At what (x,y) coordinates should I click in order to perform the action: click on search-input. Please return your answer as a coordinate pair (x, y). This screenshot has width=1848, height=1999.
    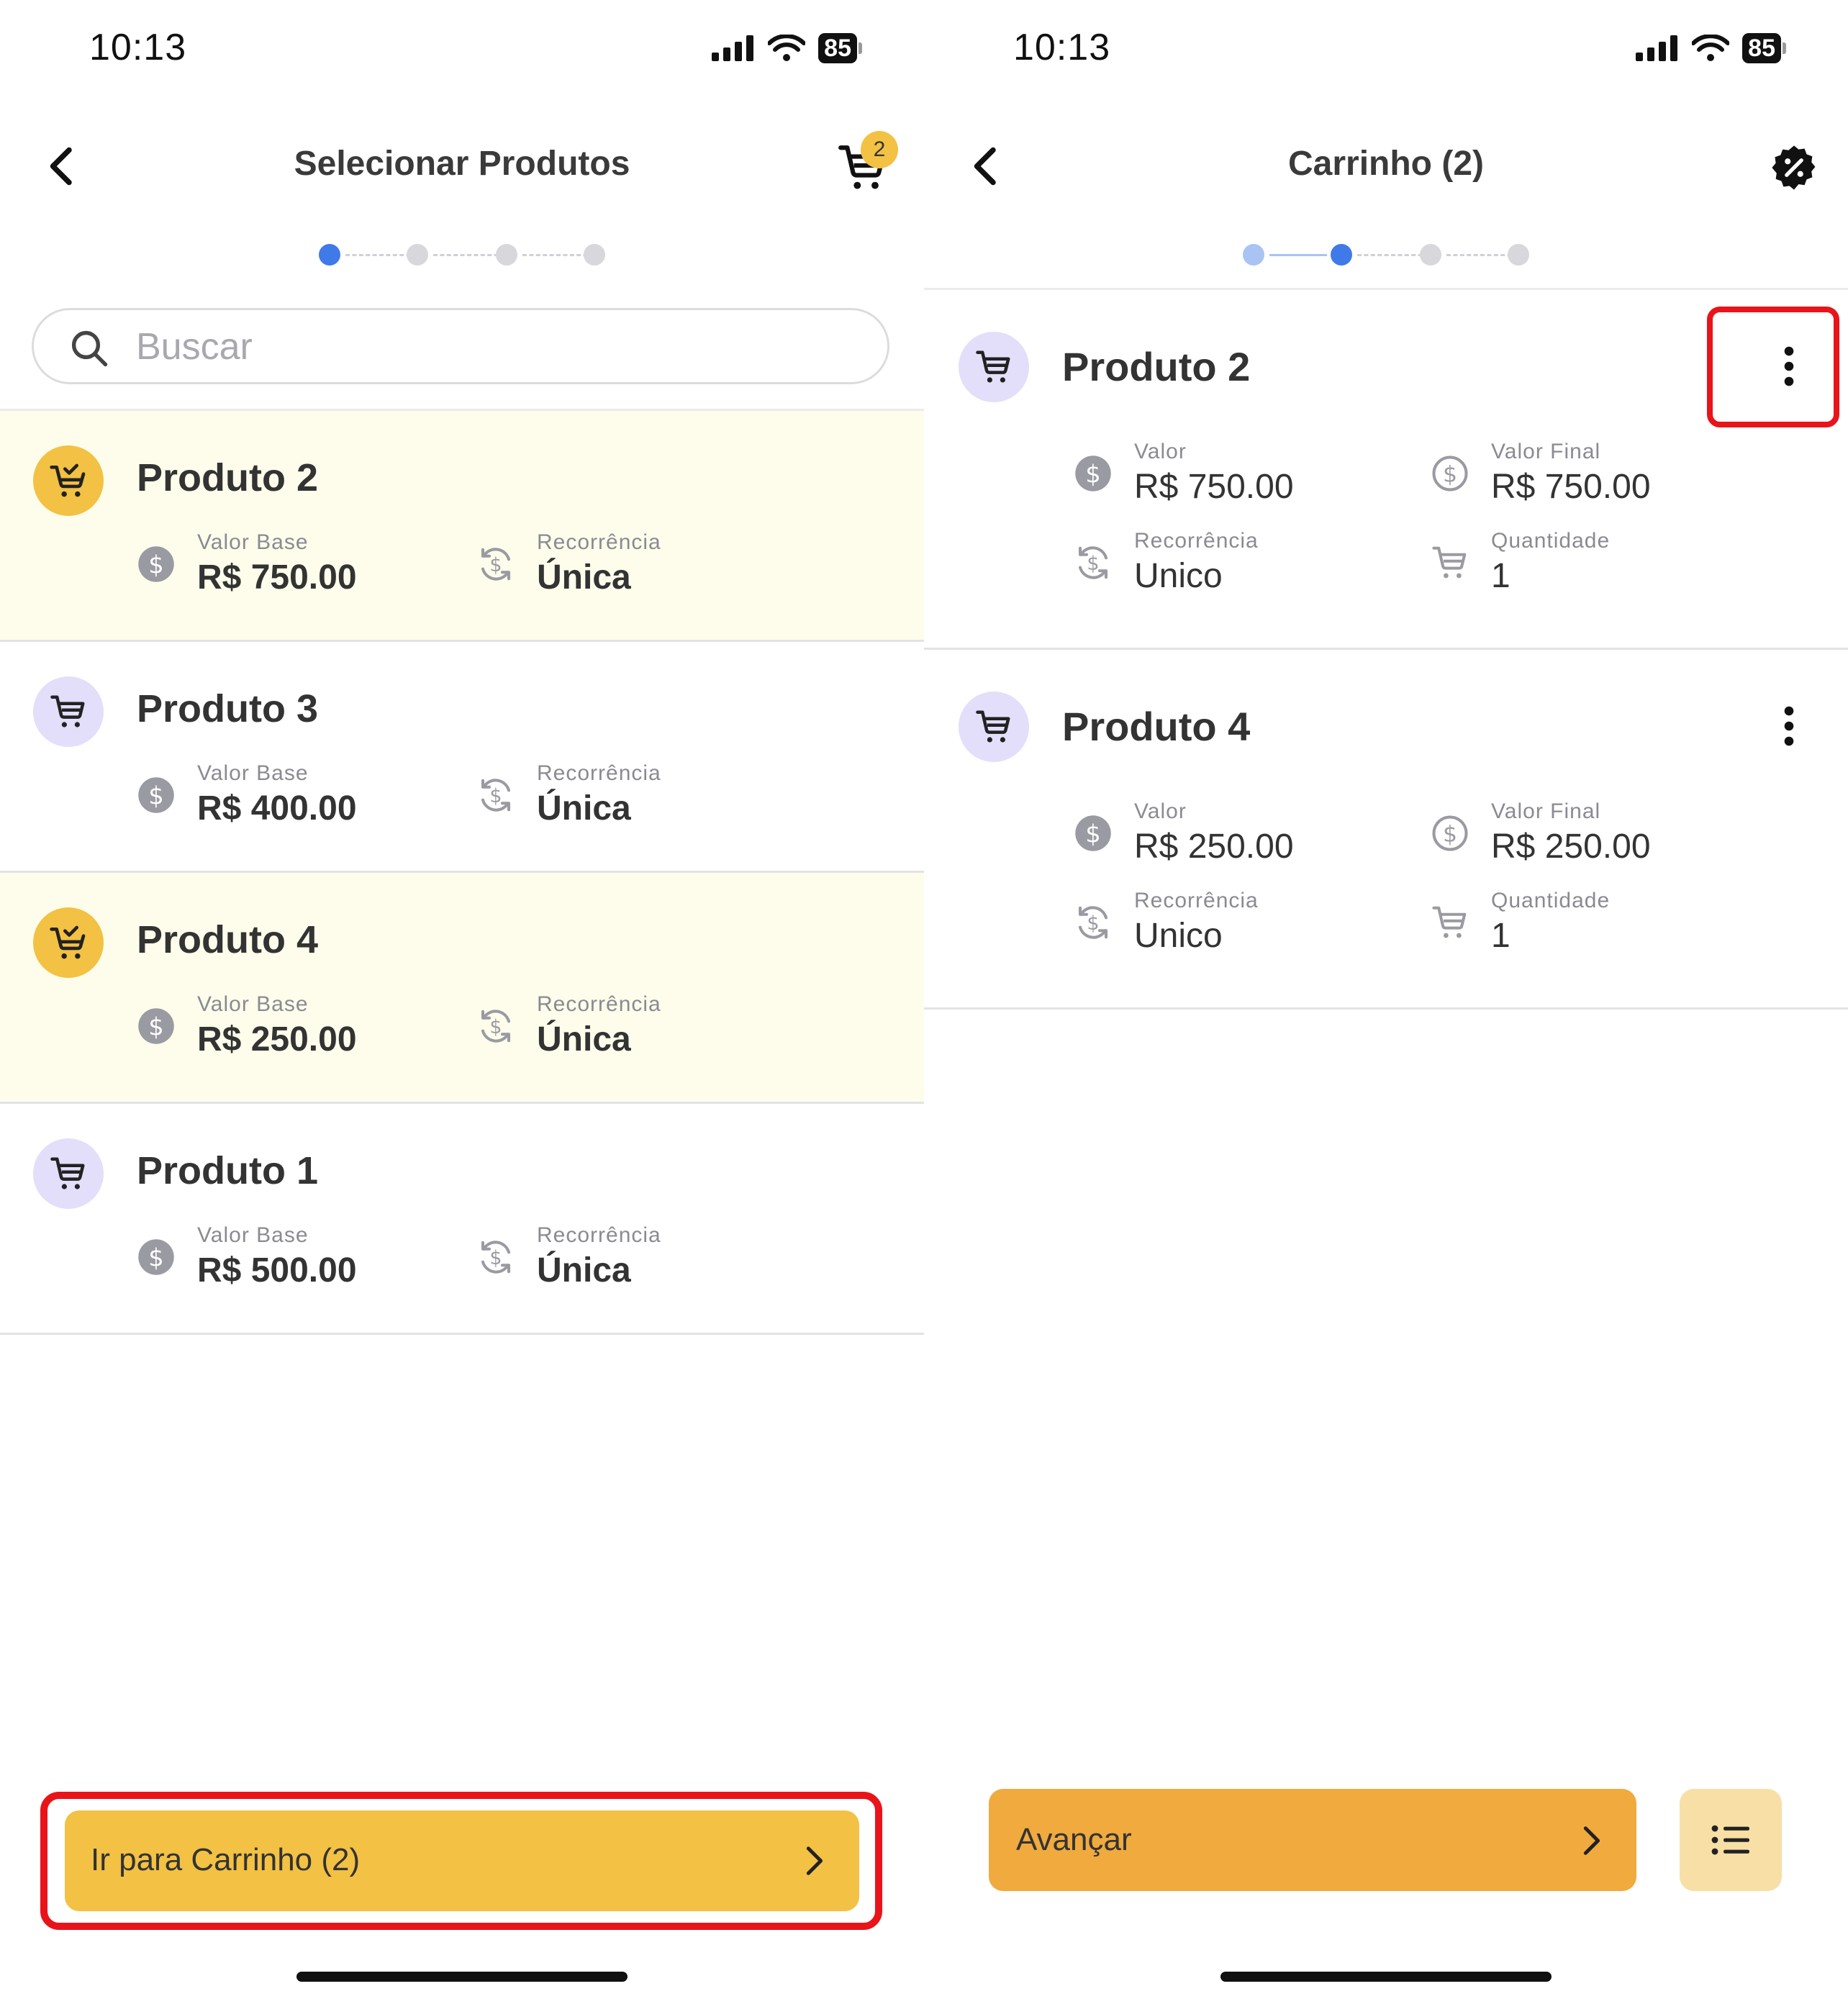
    Looking at the image, I should click on (496, 347).